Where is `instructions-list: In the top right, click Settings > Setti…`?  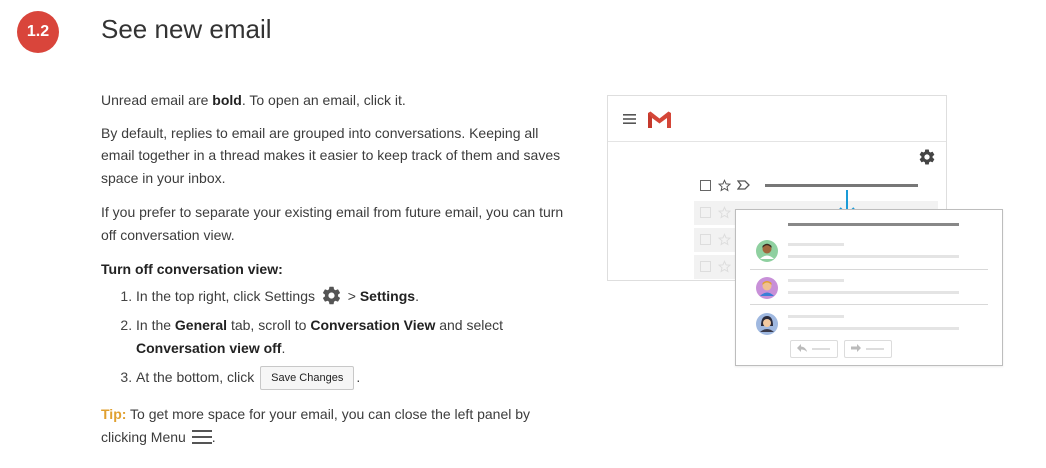 instructions-list: In the top right, click Settings > Setti… is located at coordinates (336, 338).